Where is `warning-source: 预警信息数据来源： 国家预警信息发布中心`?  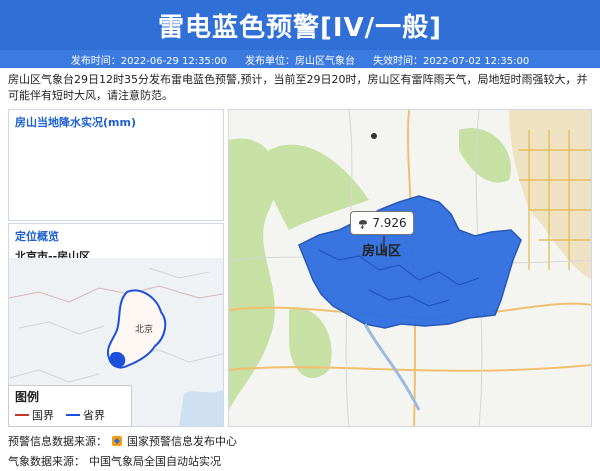 warning-source: 预警信息数据来源： 国家预警信息发布中心 is located at coordinates (122, 441).